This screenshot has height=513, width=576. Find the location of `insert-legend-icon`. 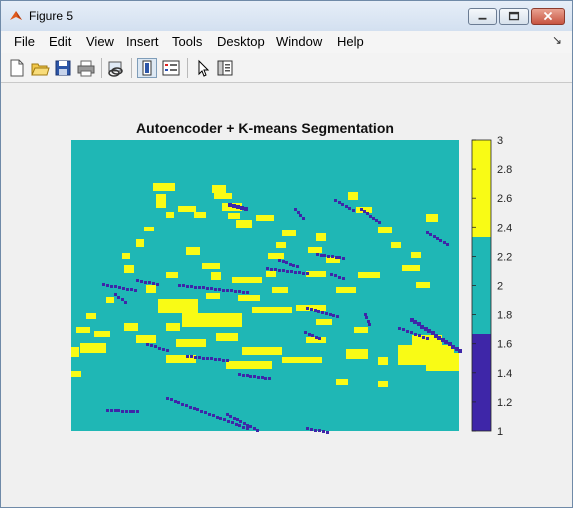

insert-legend-icon is located at coordinates (171, 68).